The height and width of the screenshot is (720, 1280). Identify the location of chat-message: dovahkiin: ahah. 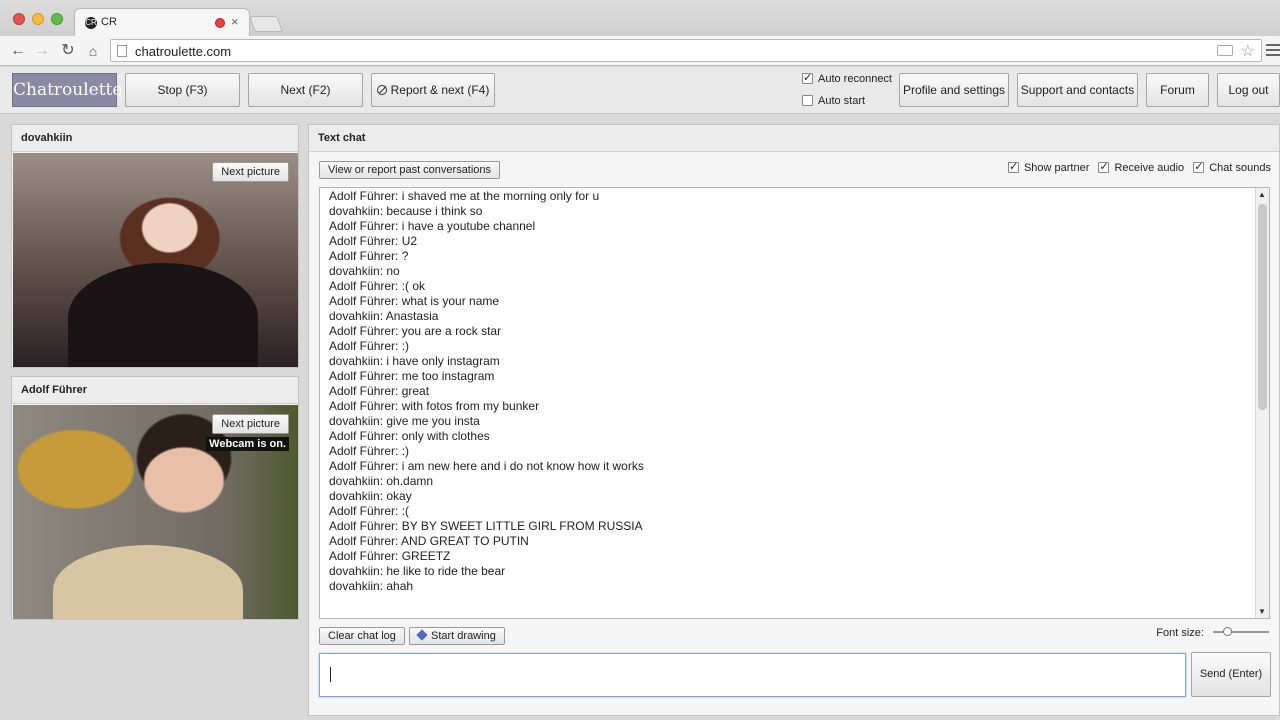
(371, 586).